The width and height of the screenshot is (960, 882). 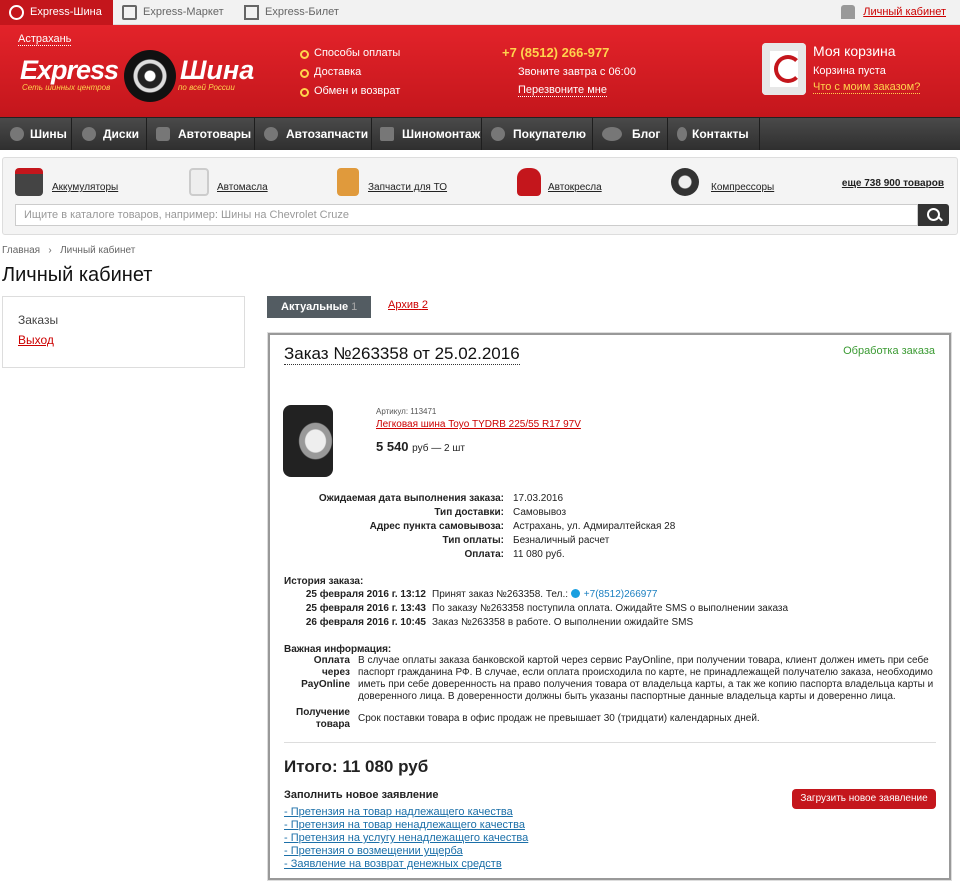 What do you see at coordinates (123, 332) in the screenshot?
I see `sidebar: Заказы Выход` at bounding box center [123, 332].